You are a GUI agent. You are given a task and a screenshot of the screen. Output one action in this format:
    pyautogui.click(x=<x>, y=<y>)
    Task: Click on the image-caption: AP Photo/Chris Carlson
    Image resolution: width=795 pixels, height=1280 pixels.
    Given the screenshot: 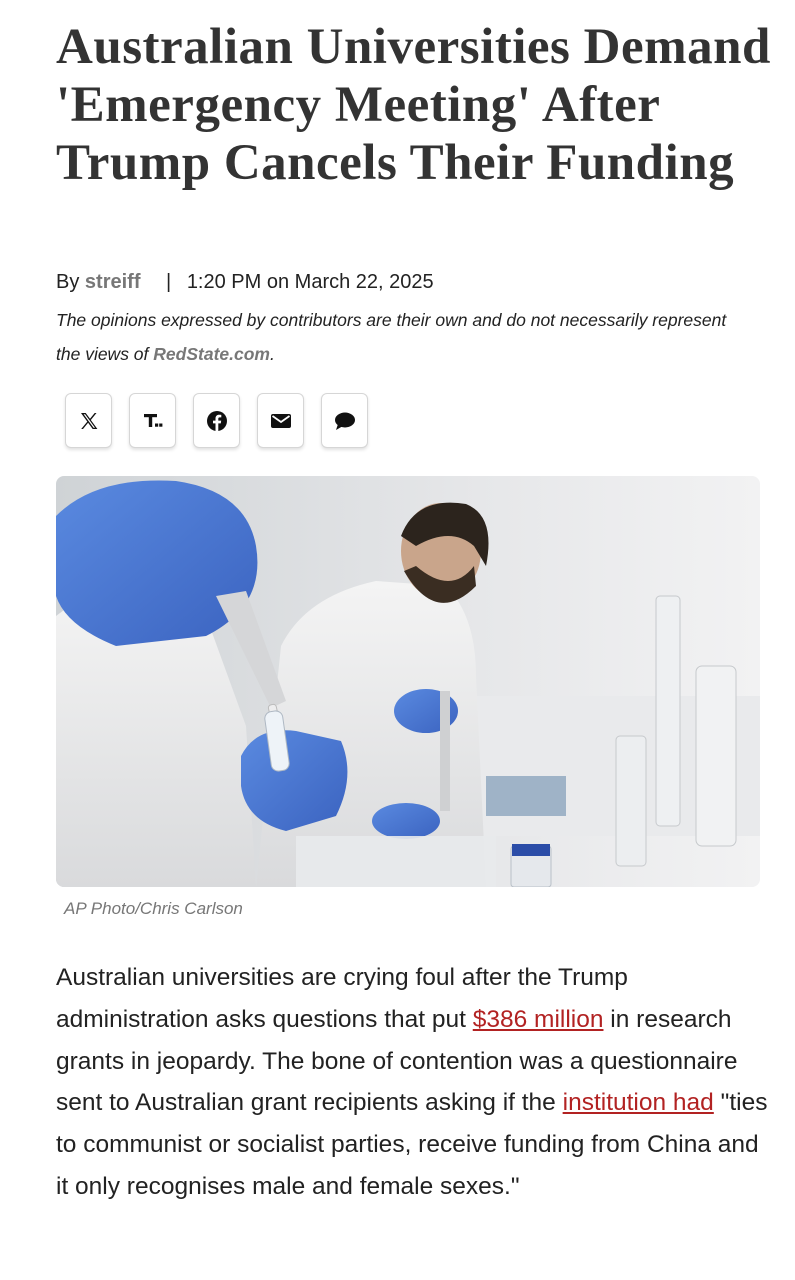 What is the action you would take?
    pyautogui.click(x=153, y=908)
    